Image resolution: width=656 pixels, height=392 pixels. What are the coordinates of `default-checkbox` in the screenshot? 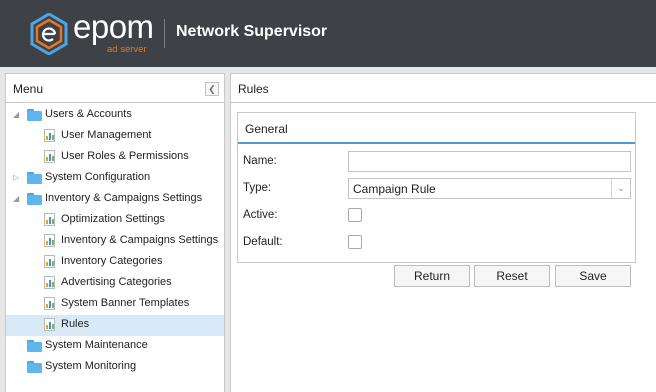 It's located at (355, 242).